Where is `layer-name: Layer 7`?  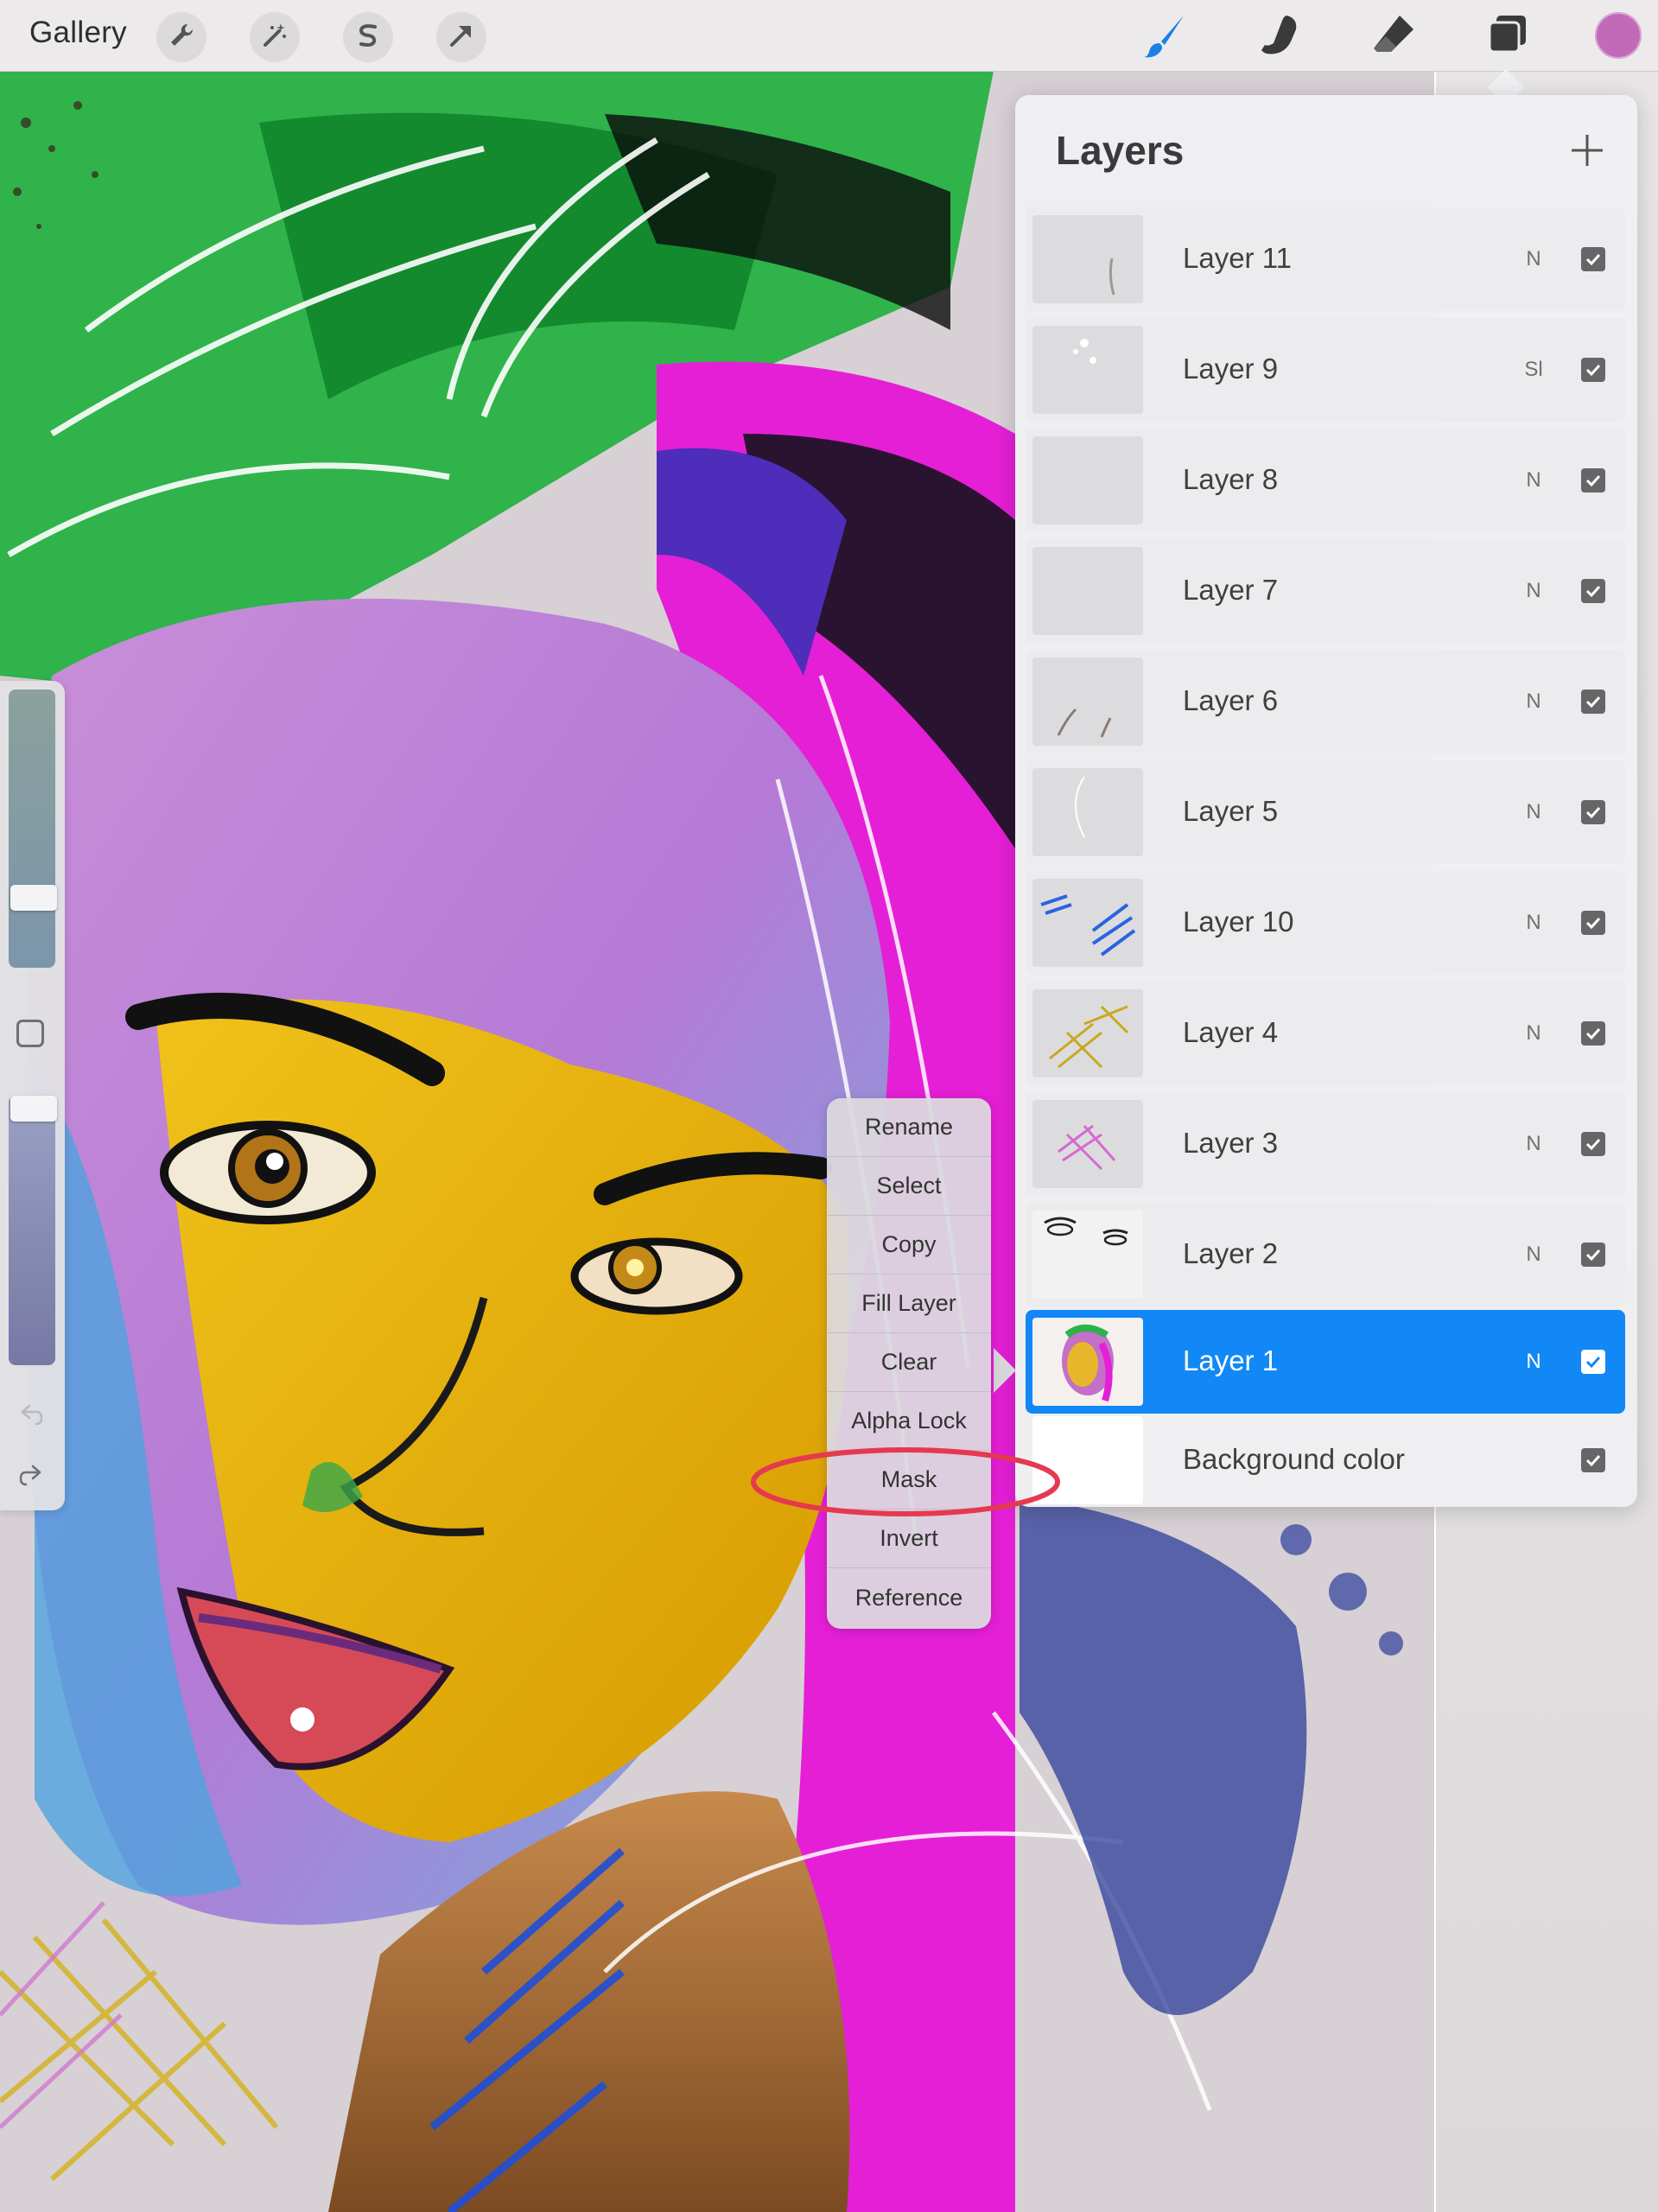
layer-name: Layer 7 is located at coordinates (1231, 590).